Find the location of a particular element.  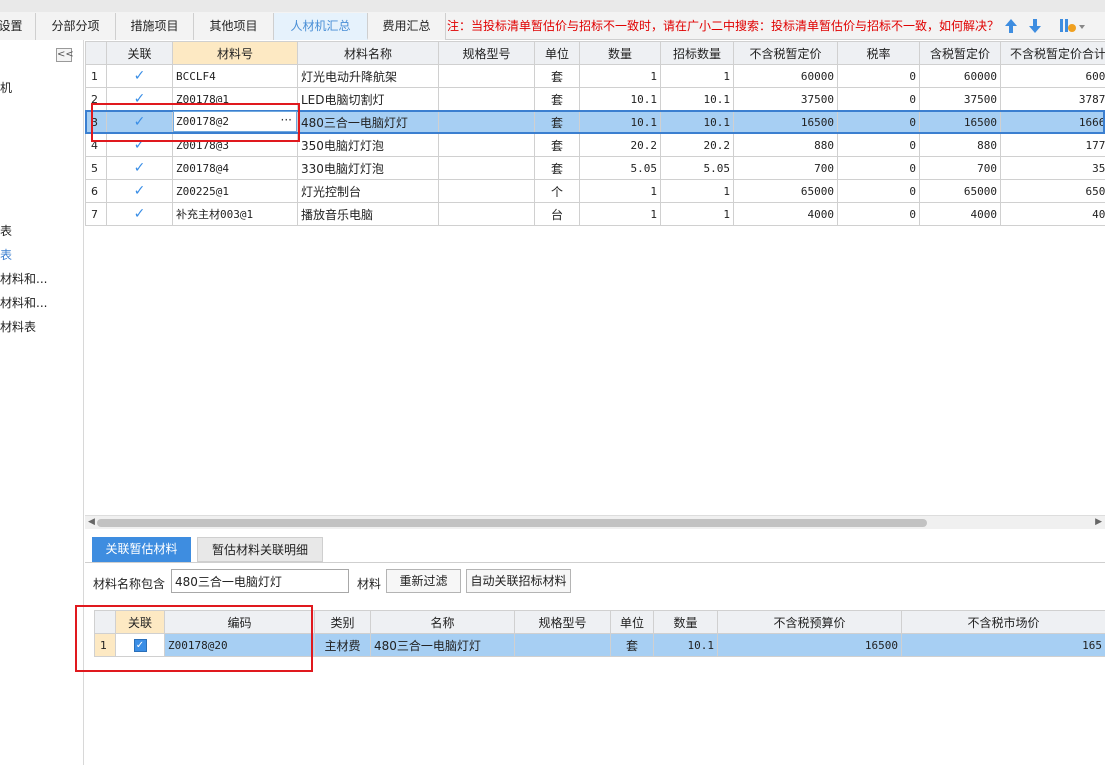

cell-material-name: 灯光电动升降航架 is located at coordinates (368, 76).